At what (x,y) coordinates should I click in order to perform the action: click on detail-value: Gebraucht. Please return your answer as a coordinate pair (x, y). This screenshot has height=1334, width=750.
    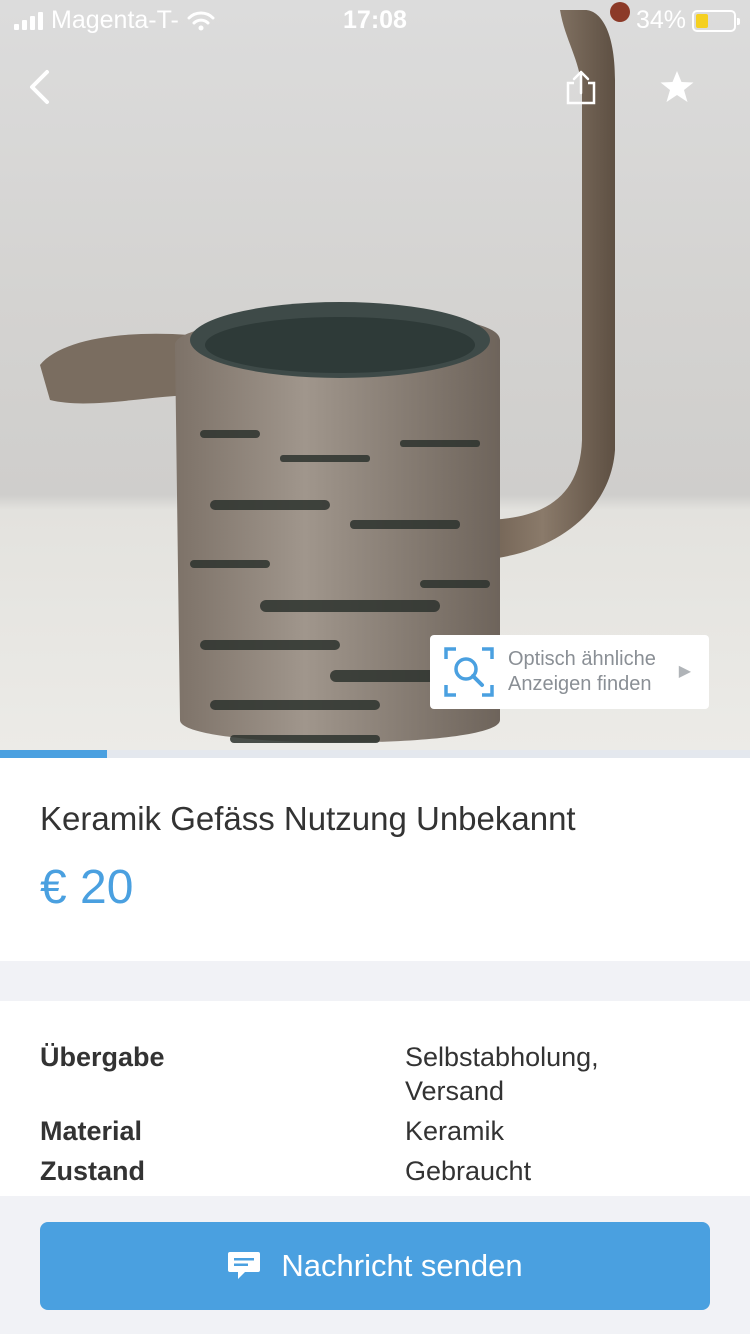
    Looking at the image, I should click on (468, 1171).